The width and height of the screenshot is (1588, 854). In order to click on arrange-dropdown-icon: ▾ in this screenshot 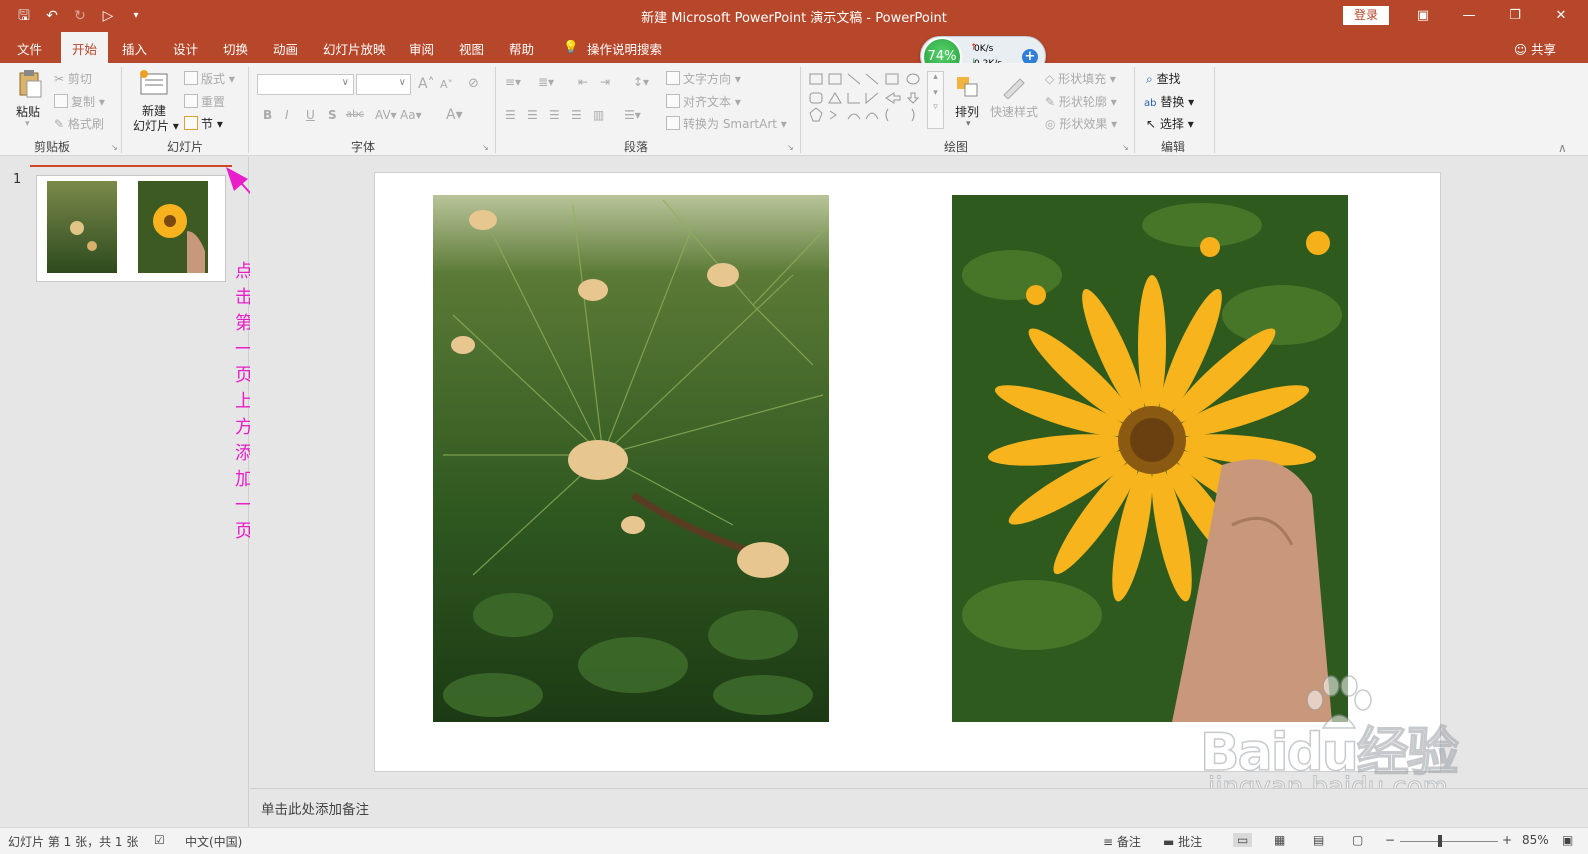, I will do `click(968, 124)`.